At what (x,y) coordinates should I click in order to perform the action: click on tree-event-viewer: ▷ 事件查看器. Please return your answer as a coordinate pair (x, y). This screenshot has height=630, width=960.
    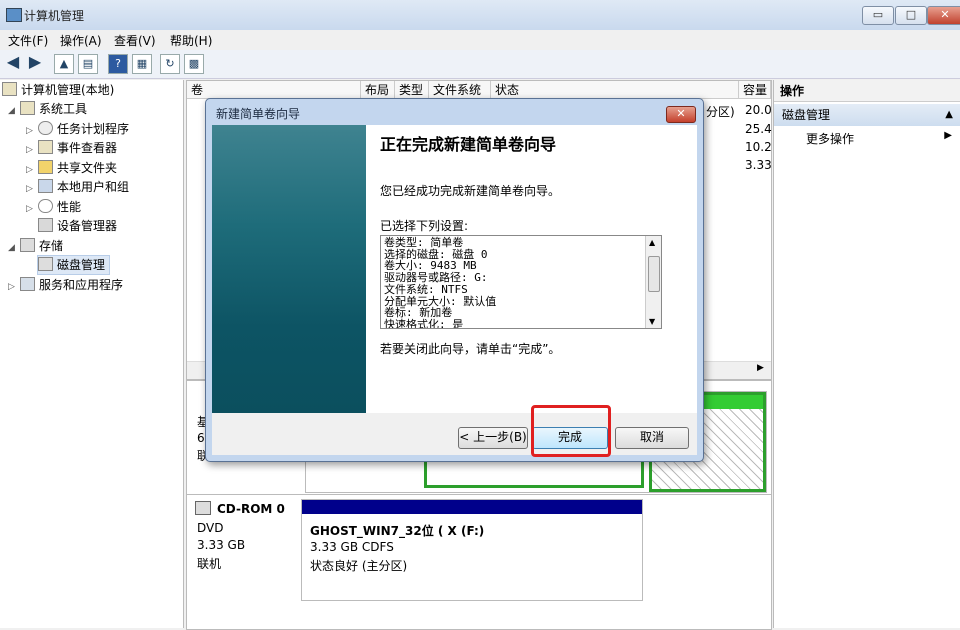
    Looking at the image, I should click on (71, 148).